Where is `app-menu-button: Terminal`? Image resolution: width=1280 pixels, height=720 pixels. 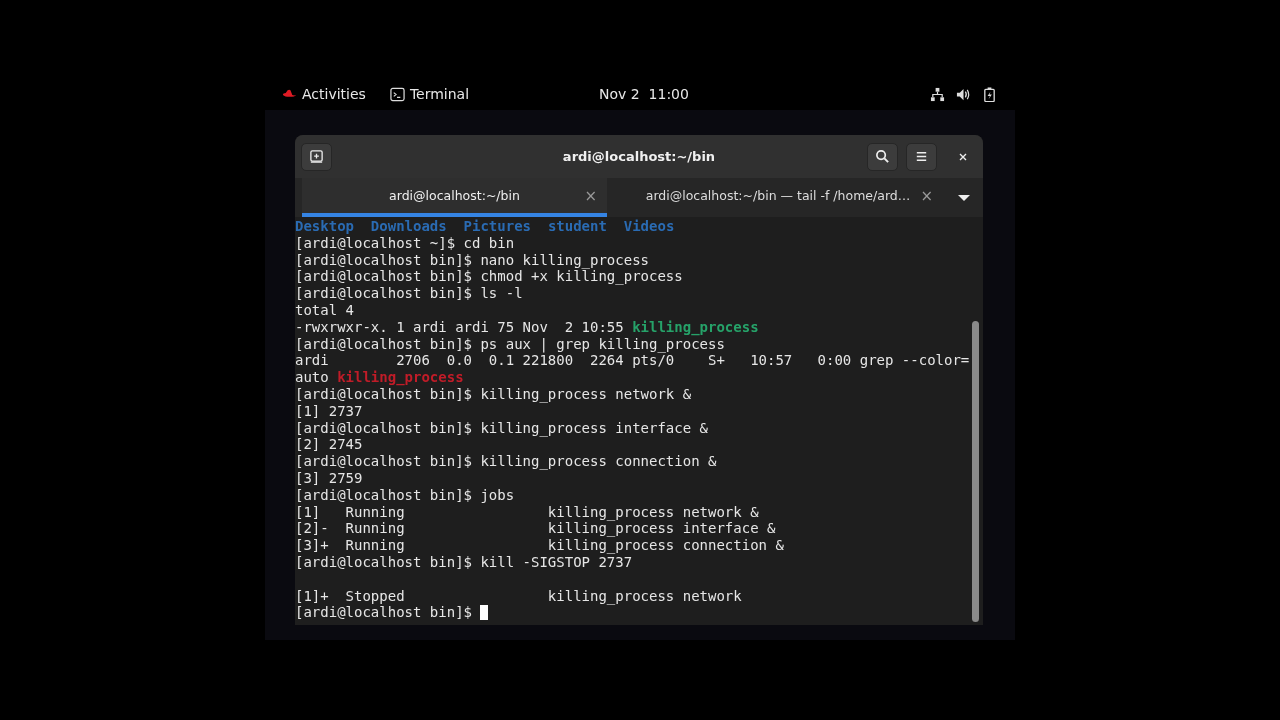 app-menu-button: Terminal is located at coordinates (429, 94).